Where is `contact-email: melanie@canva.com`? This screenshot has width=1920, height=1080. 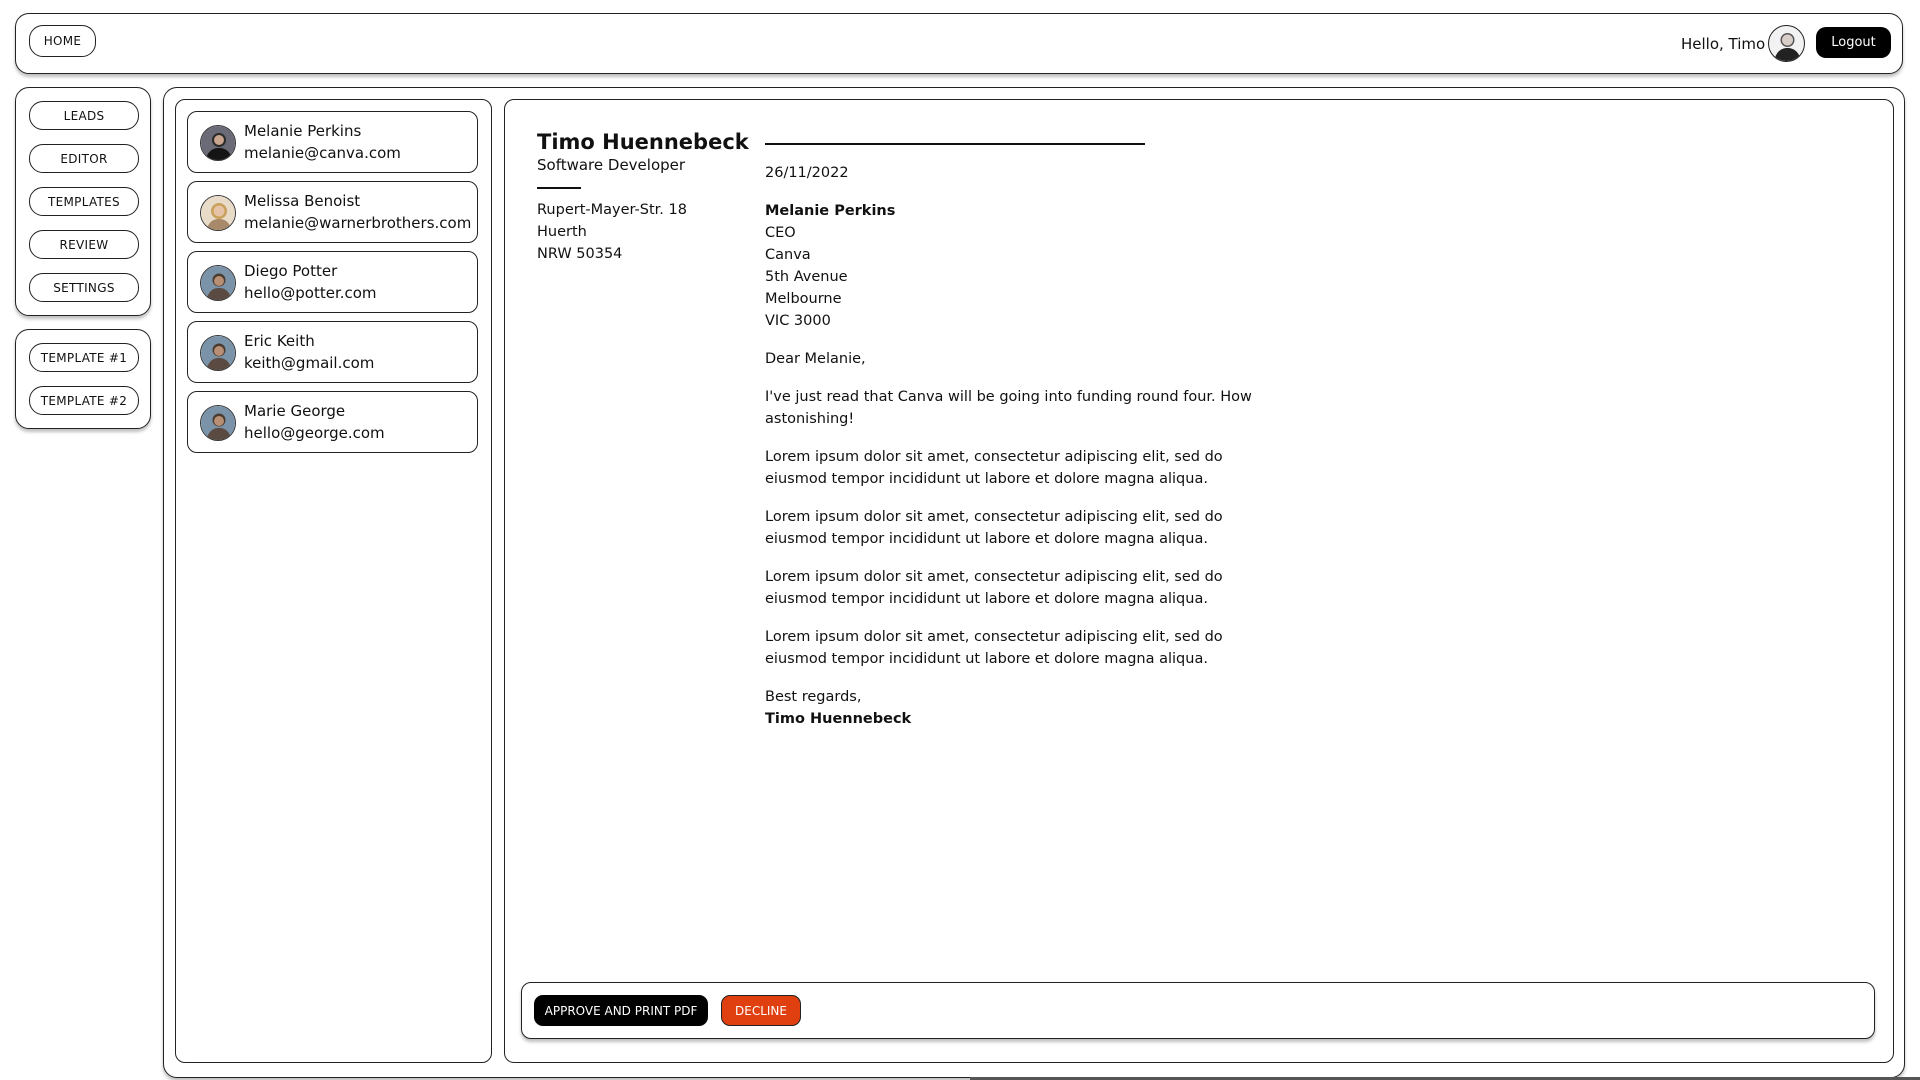
contact-email: melanie@canva.com is located at coordinates (322, 153).